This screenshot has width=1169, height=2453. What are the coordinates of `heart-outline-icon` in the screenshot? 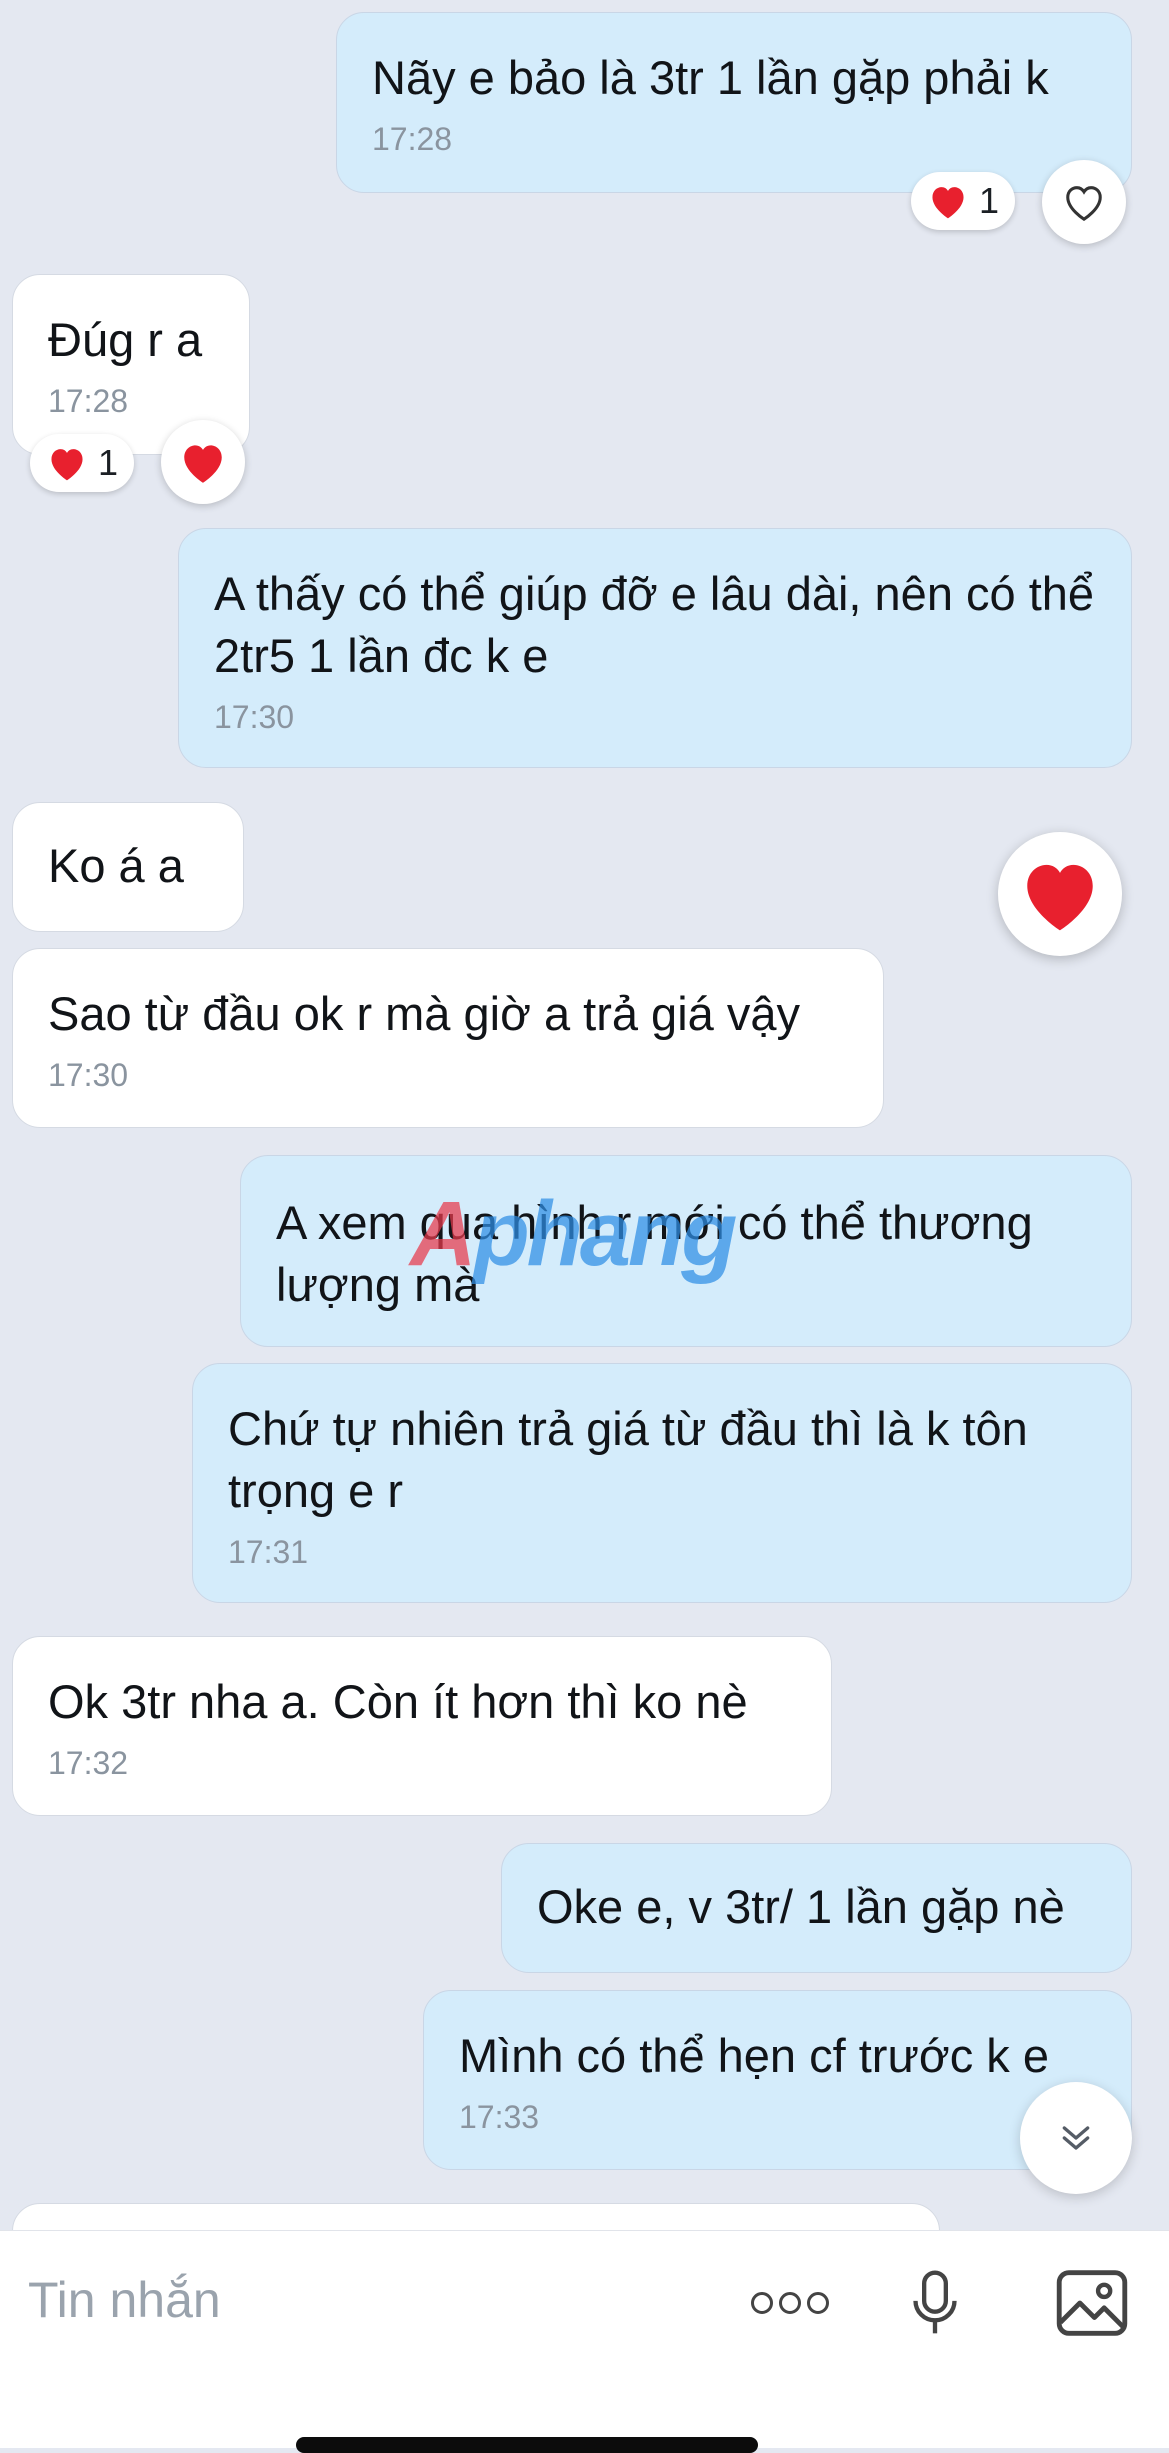 It's located at (1084, 203).